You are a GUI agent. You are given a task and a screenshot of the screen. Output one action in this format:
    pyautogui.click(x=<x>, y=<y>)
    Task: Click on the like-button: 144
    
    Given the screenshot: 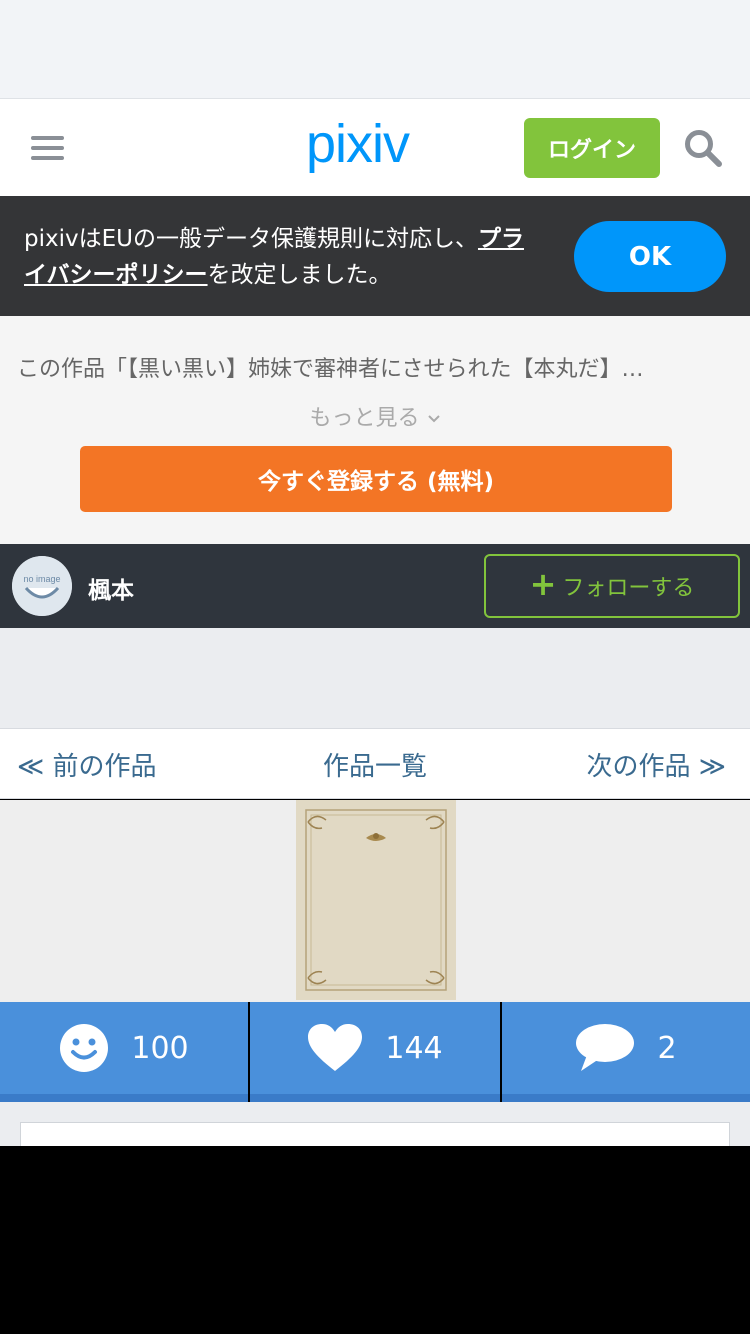 What is the action you would take?
    pyautogui.click(x=375, y=1052)
    